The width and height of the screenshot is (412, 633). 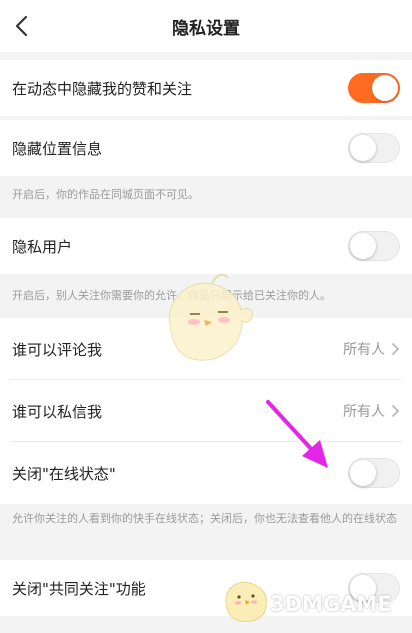 I want to click on online-status-note: 允许你关注的人看到你的快手在线状态；关闭后，你也无法查看他人的在线状态, so click(x=206, y=527).